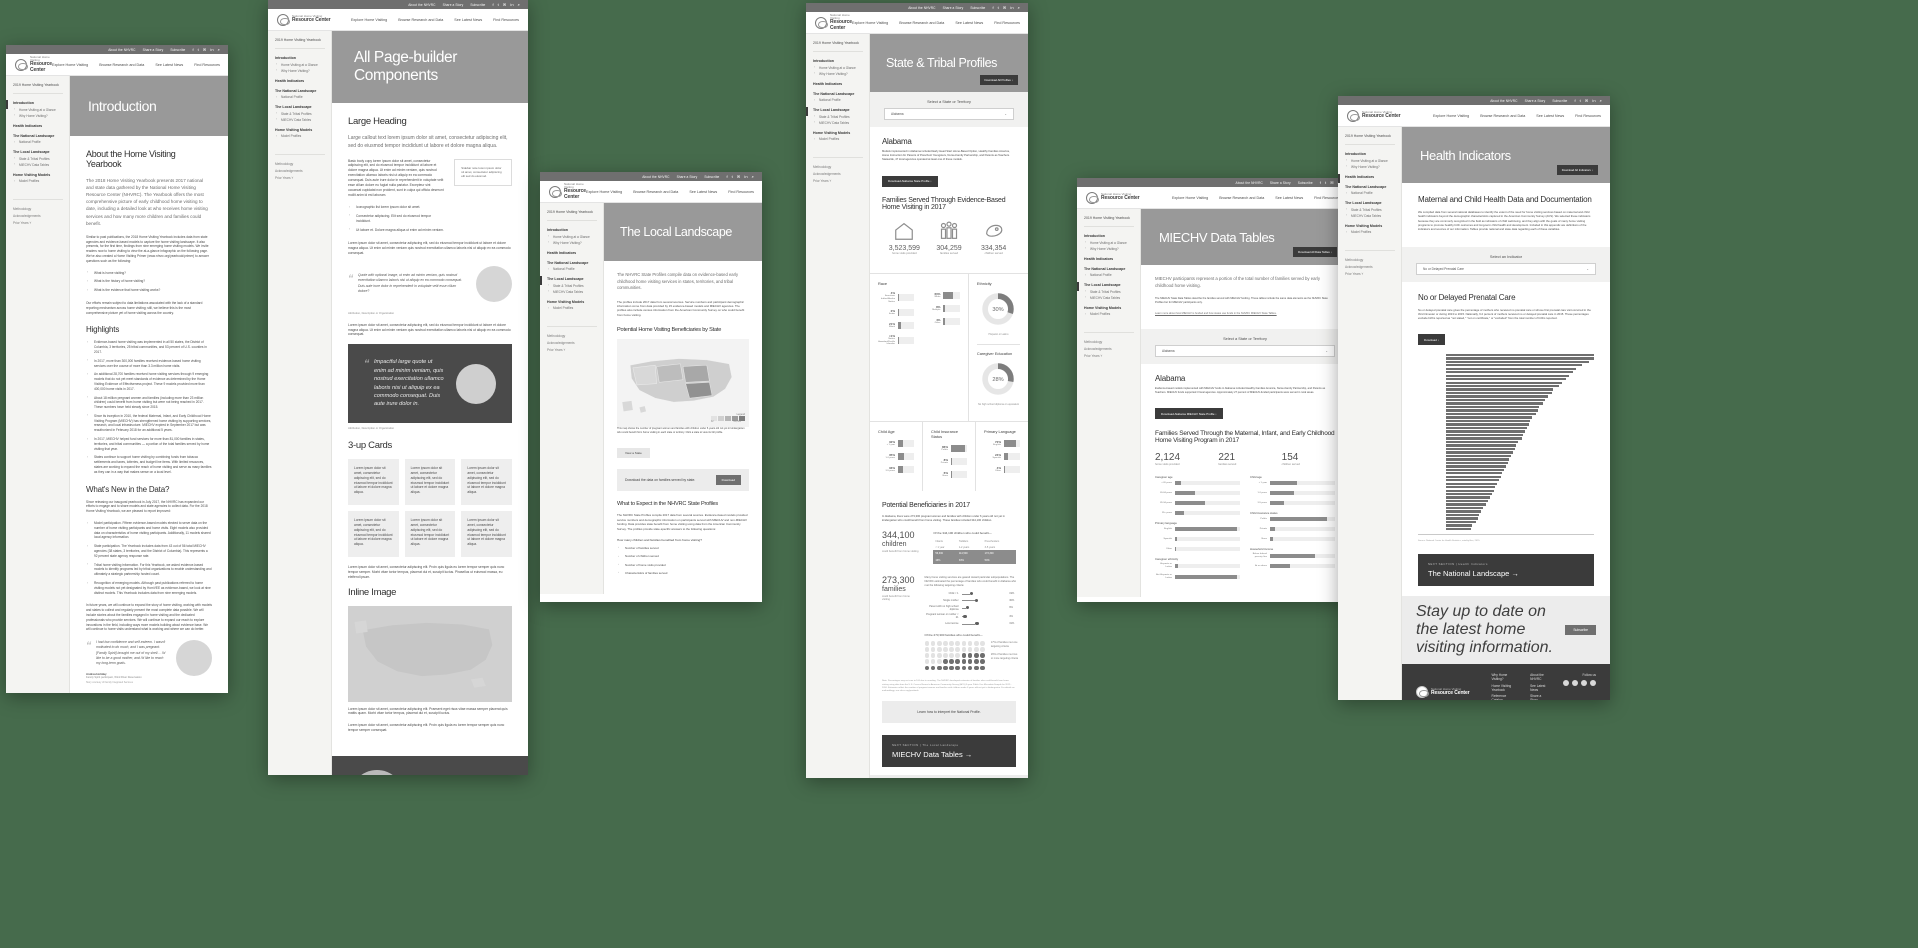 Image resolution: width=1918 pixels, height=948 pixels. Describe the element at coordinates (998, 80) in the screenshot. I see `download-all-profiles-button: Download All Profiles ↓` at that location.